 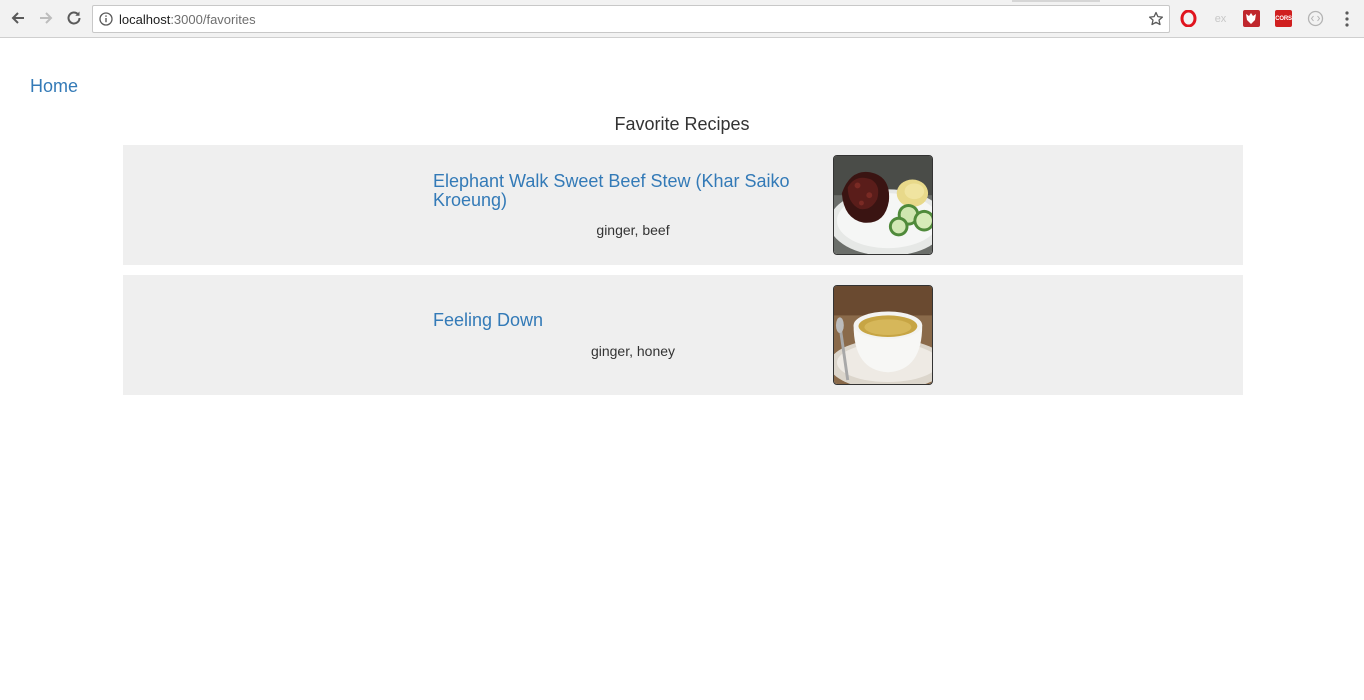 I want to click on beef-stew-plate-image, so click(x=883, y=205).